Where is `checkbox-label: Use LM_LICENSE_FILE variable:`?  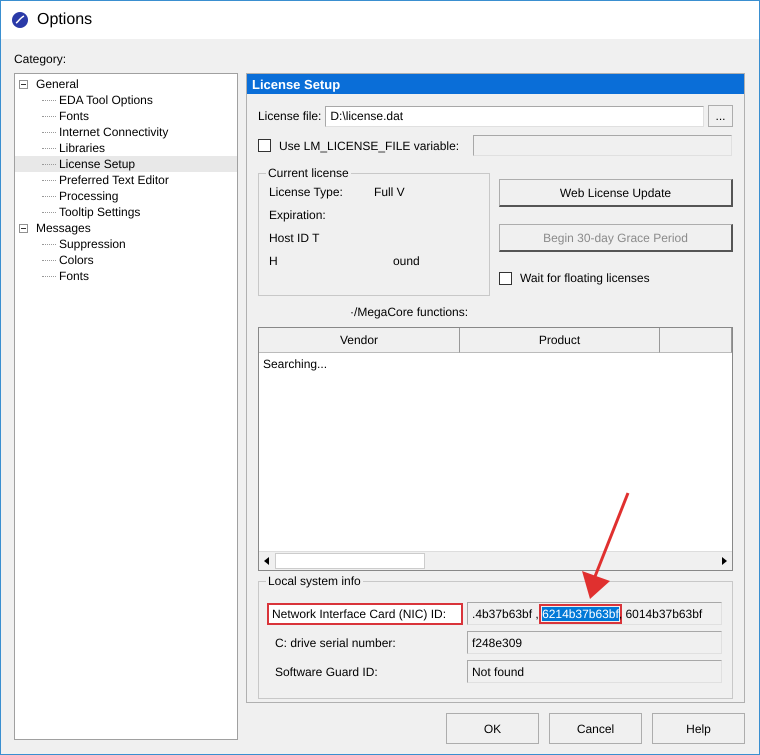
checkbox-label: Use LM_LICENSE_FILE variable: is located at coordinates (369, 145).